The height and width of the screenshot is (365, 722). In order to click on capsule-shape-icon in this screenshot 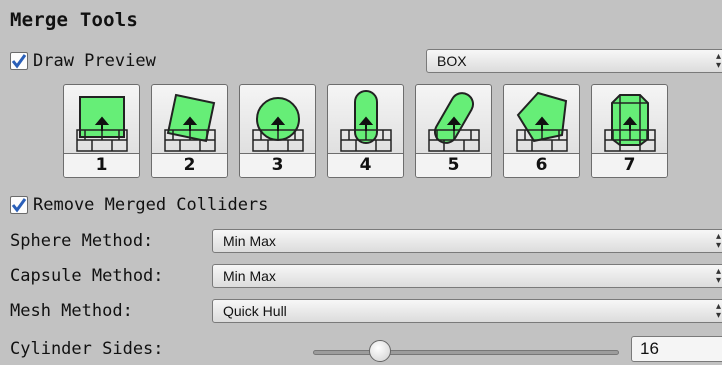, I will do `click(366, 121)`.